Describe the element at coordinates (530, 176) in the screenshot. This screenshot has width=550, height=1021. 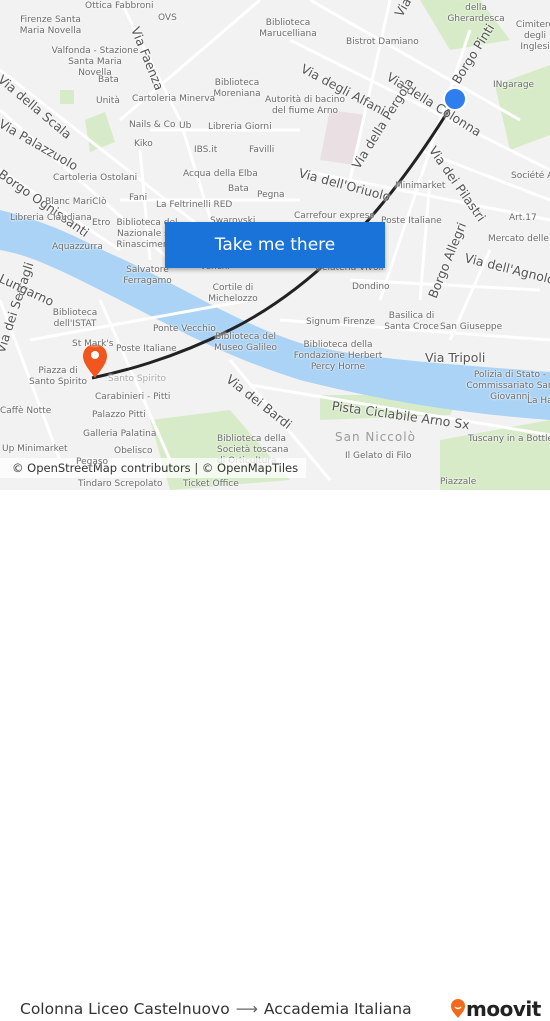
I see `poi-label: Société Anonyme` at that location.